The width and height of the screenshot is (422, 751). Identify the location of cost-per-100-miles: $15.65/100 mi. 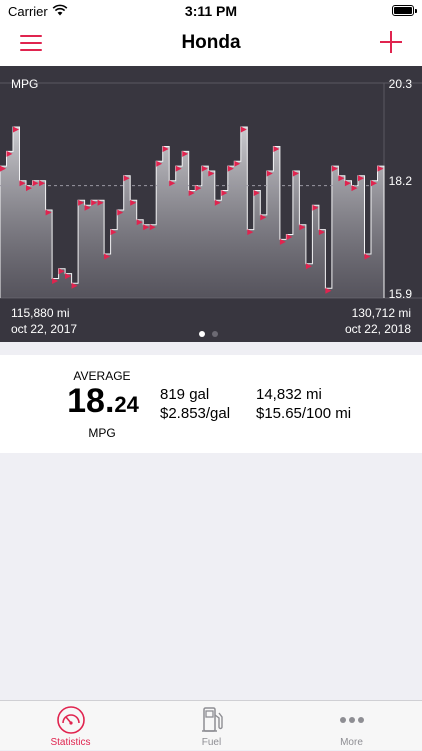
(304, 413).